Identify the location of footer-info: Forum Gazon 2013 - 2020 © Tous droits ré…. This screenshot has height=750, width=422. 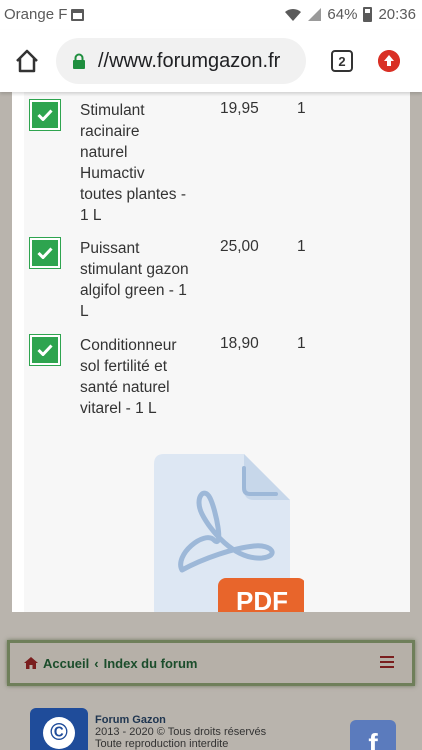
(180, 732).